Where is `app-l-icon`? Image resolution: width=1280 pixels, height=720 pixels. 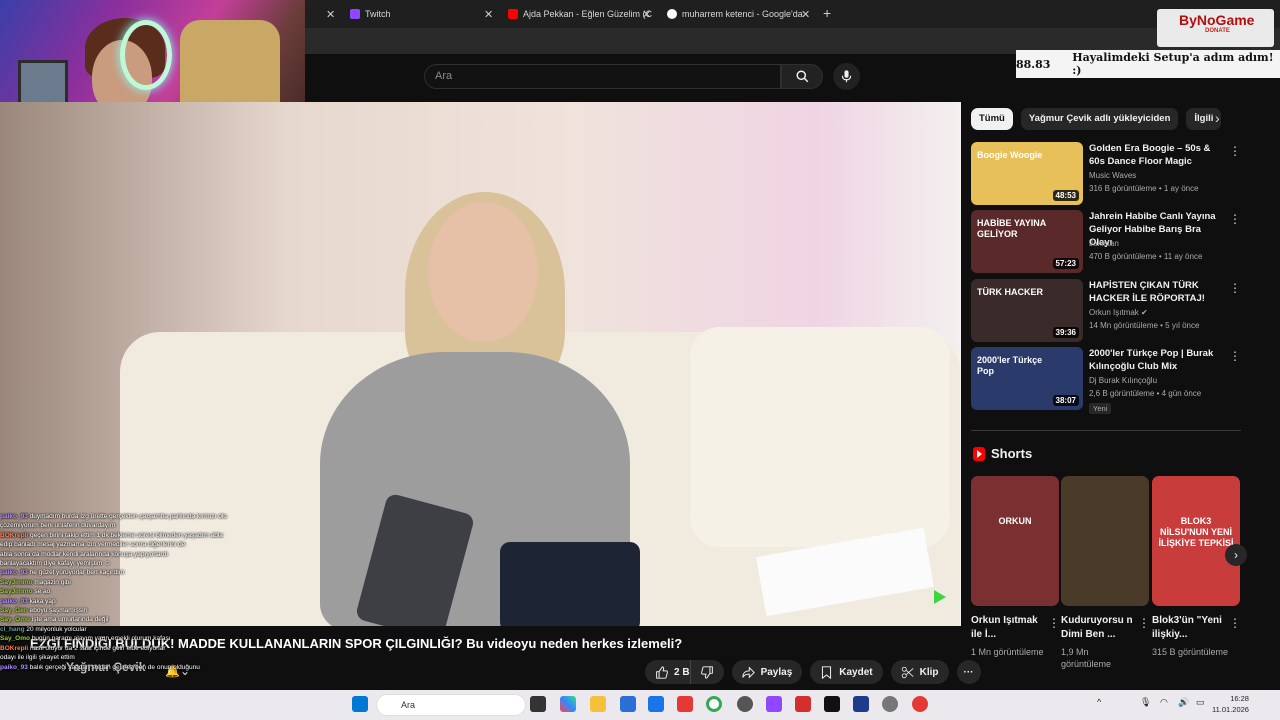 app-l-icon is located at coordinates (803, 704).